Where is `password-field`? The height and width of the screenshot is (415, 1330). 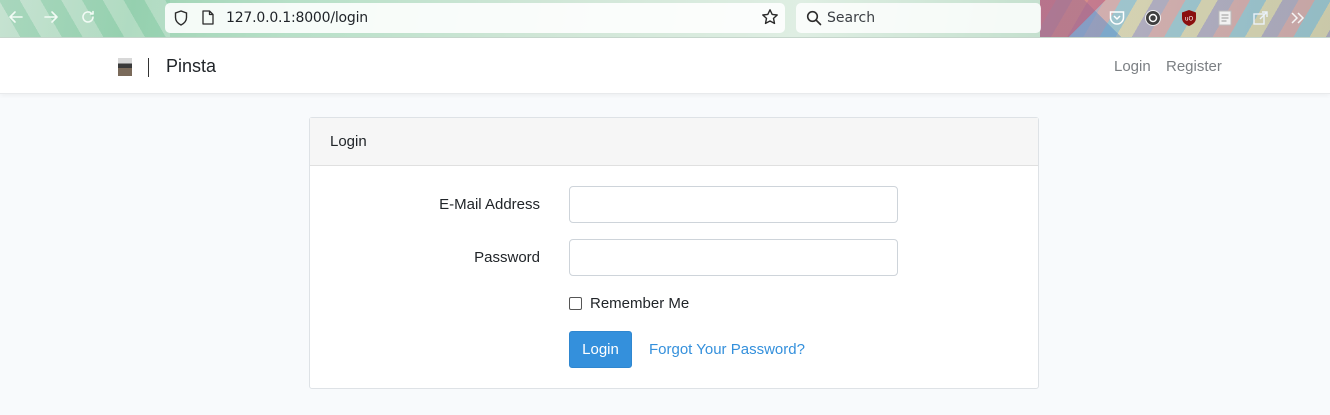 password-field is located at coordinates (733, 257).